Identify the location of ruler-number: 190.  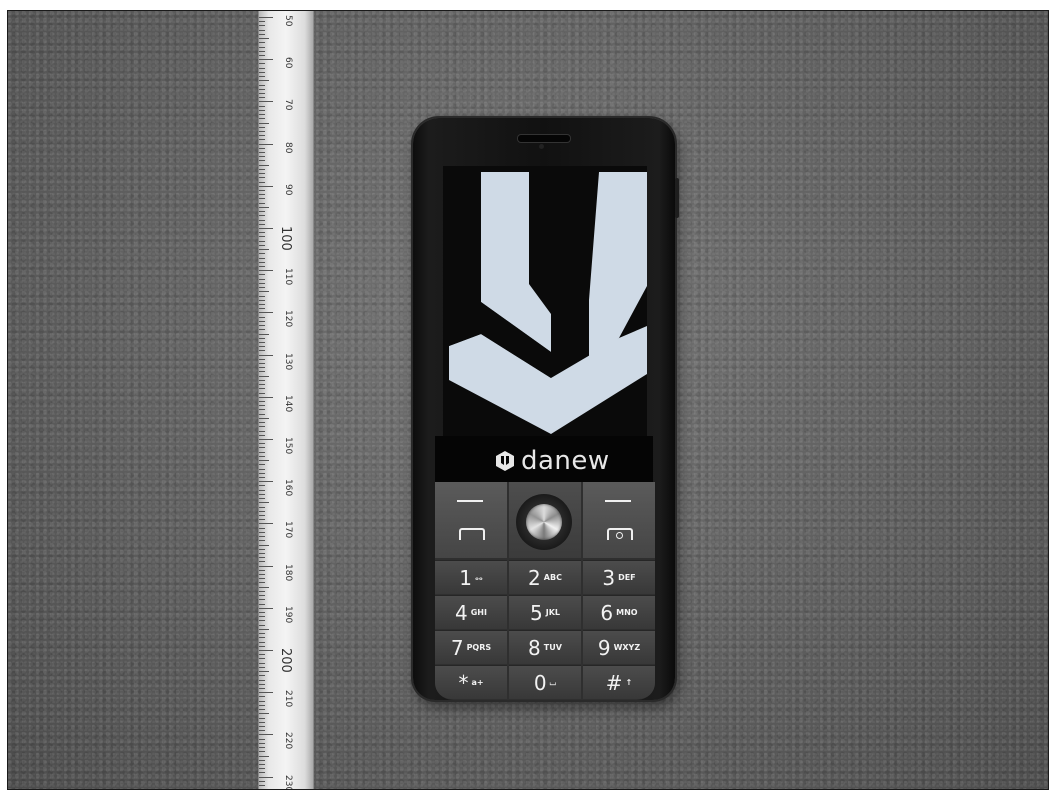
(288, 614).